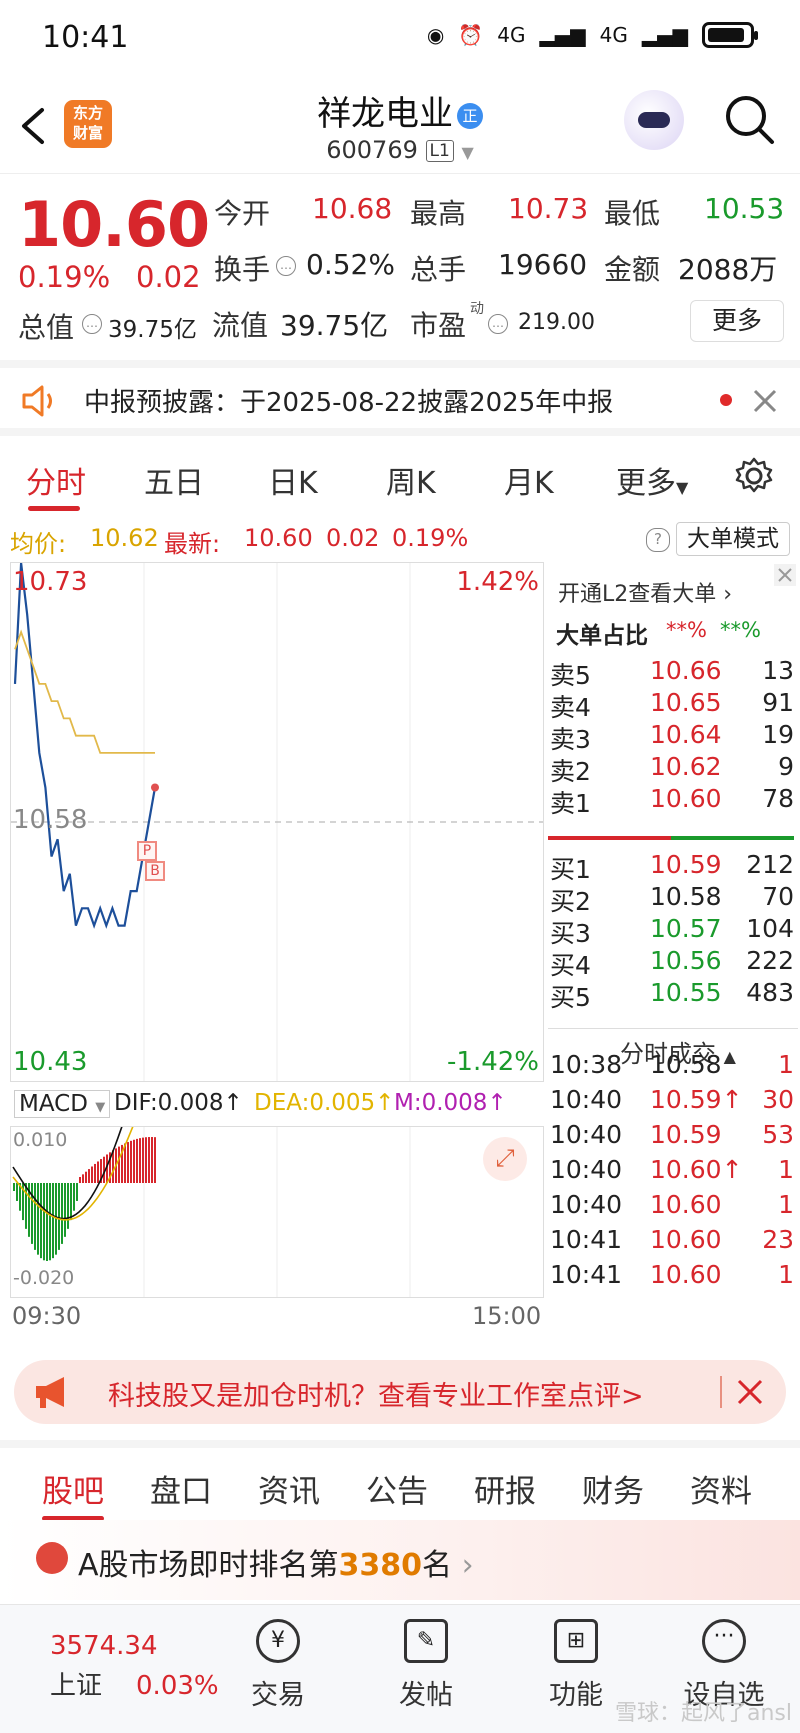  What do you see at coordinates (50, 1392) in the screenshot?
I see `megaphone-icon` at bounding box center [50, 1392].